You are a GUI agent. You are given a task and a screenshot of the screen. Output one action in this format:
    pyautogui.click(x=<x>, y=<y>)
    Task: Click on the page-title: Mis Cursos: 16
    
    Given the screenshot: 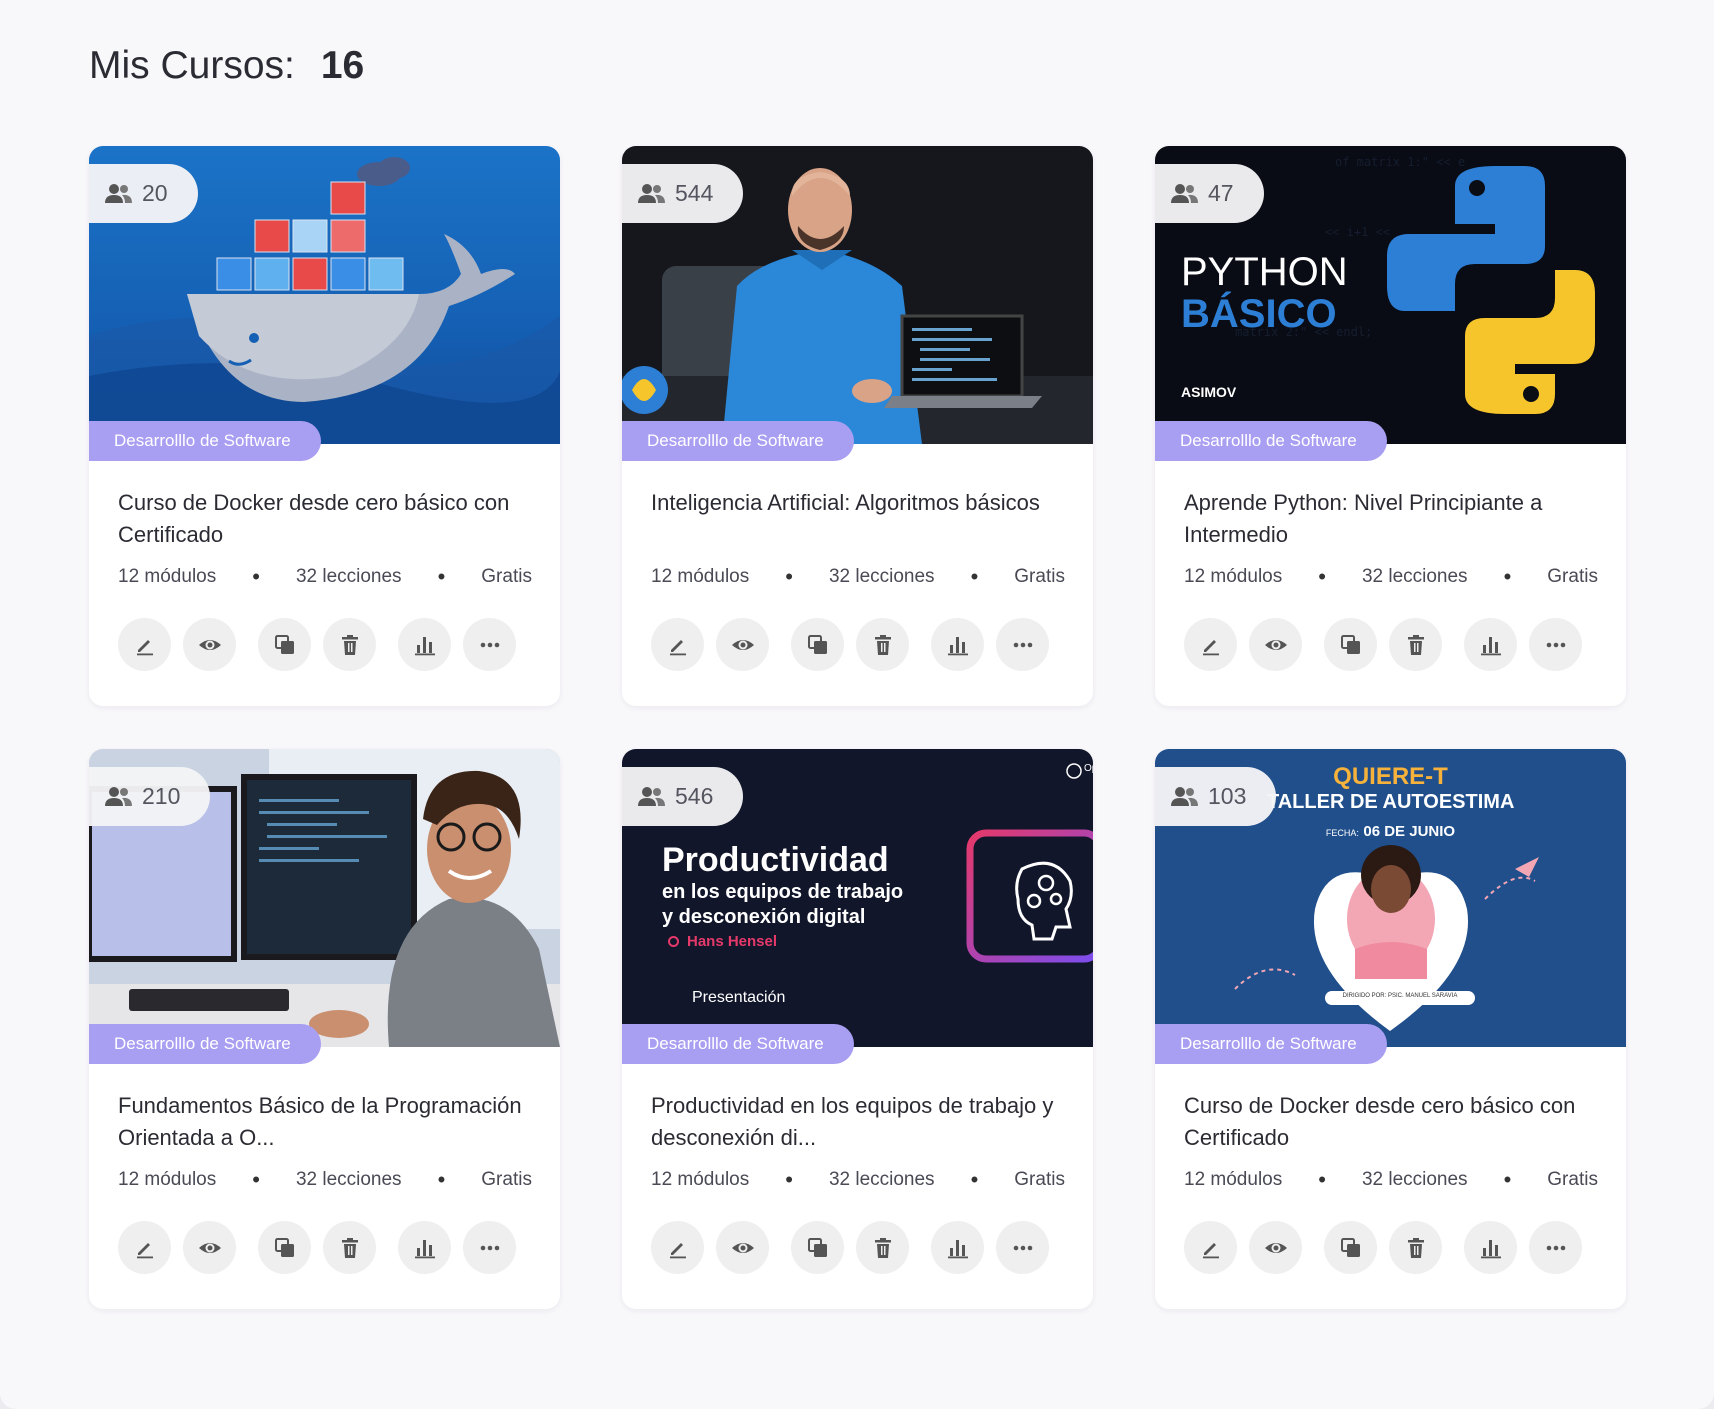 What is the action you would take?
    pyautogui.click(x=226, y=66)
    